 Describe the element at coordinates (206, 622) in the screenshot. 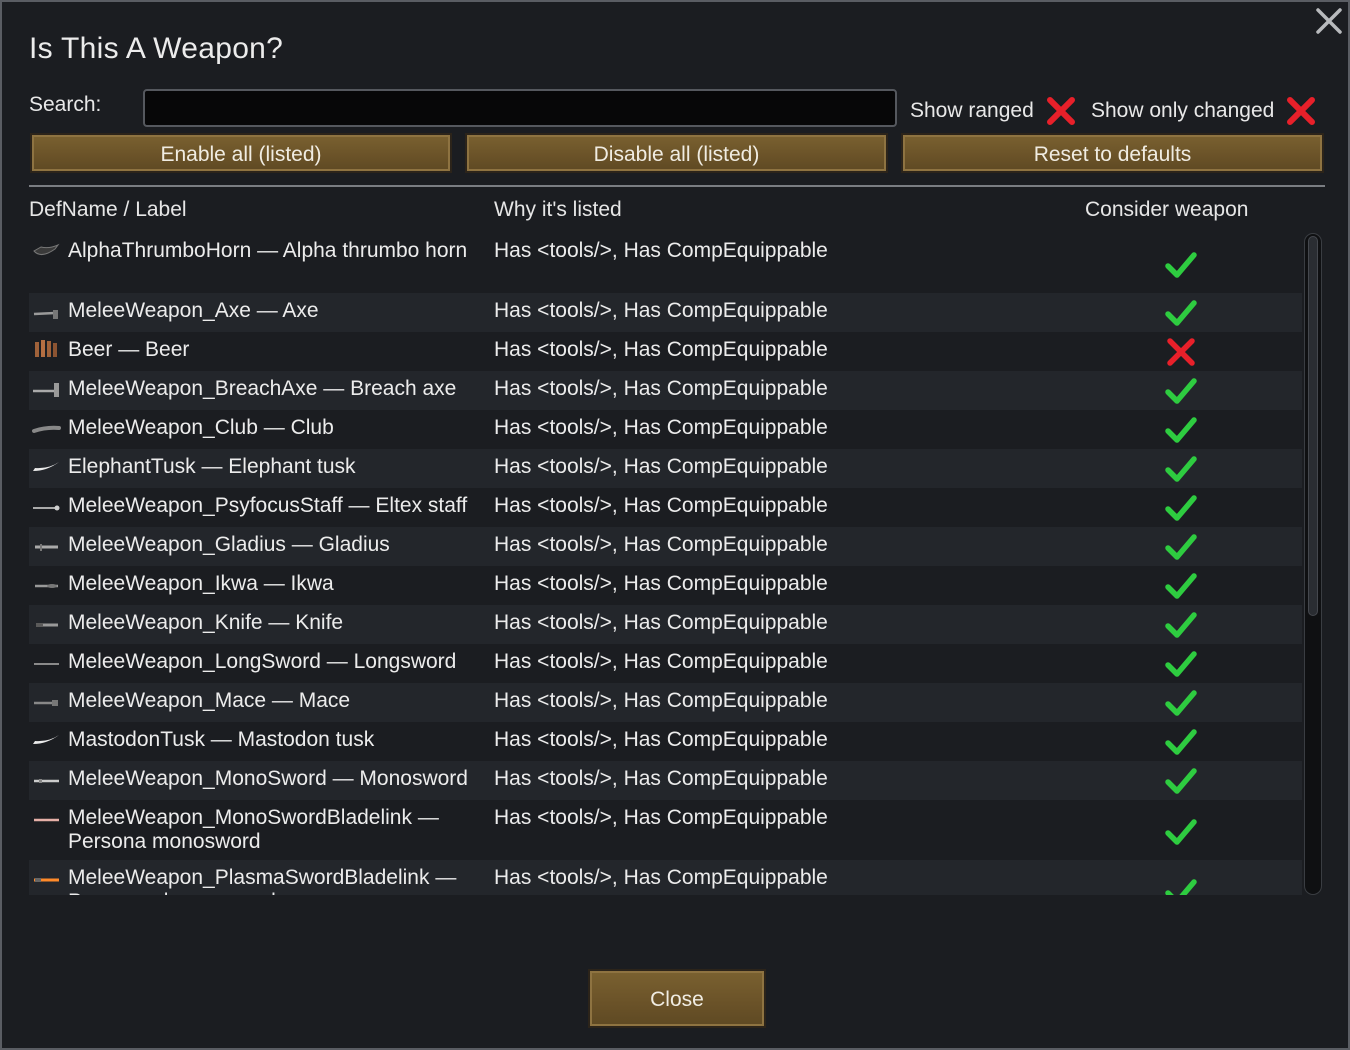

I see `row-def-label: MeleeWeapon_Knife — Knife` at that location.